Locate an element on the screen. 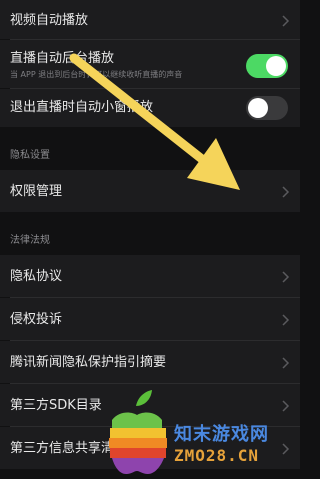  permissions-row: 权限管理 is located at coordinates (150, 191).